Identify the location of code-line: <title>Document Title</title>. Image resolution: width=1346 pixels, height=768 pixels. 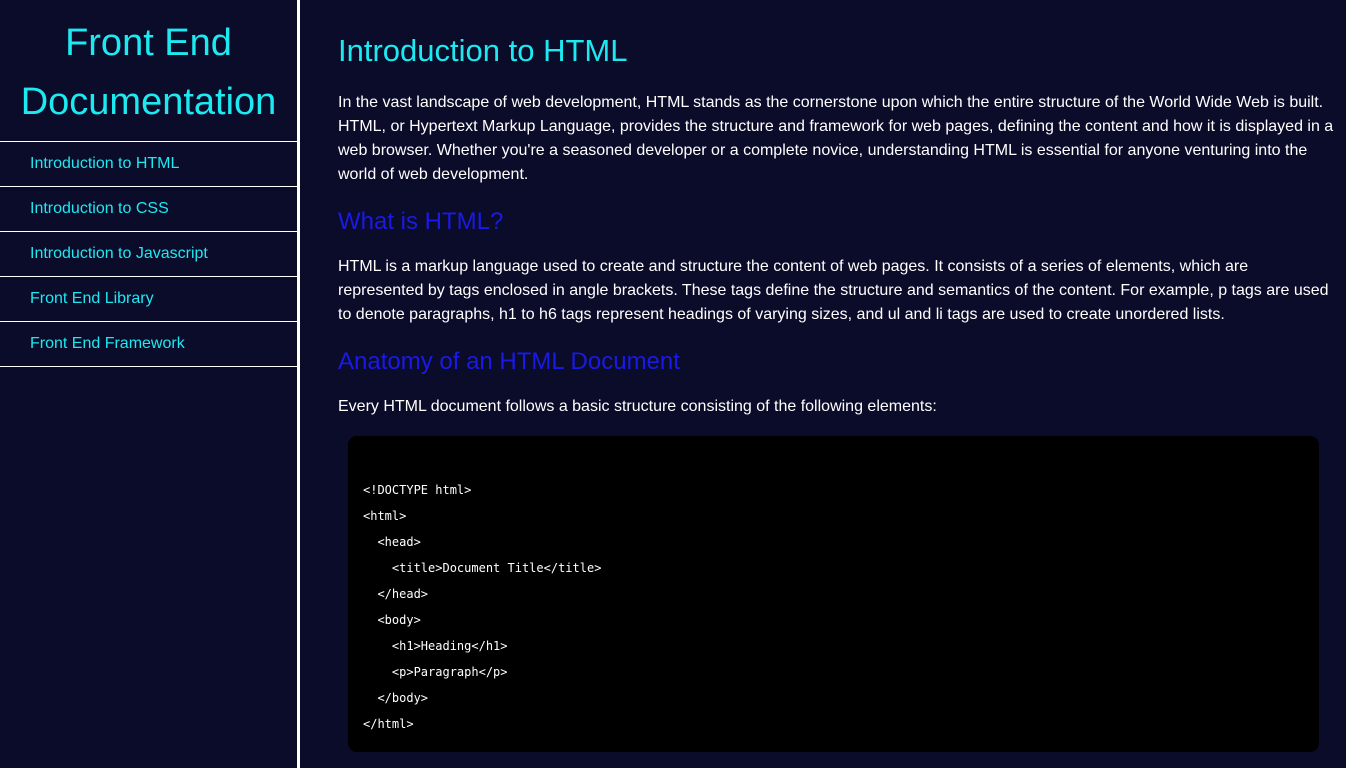
(482, 568).